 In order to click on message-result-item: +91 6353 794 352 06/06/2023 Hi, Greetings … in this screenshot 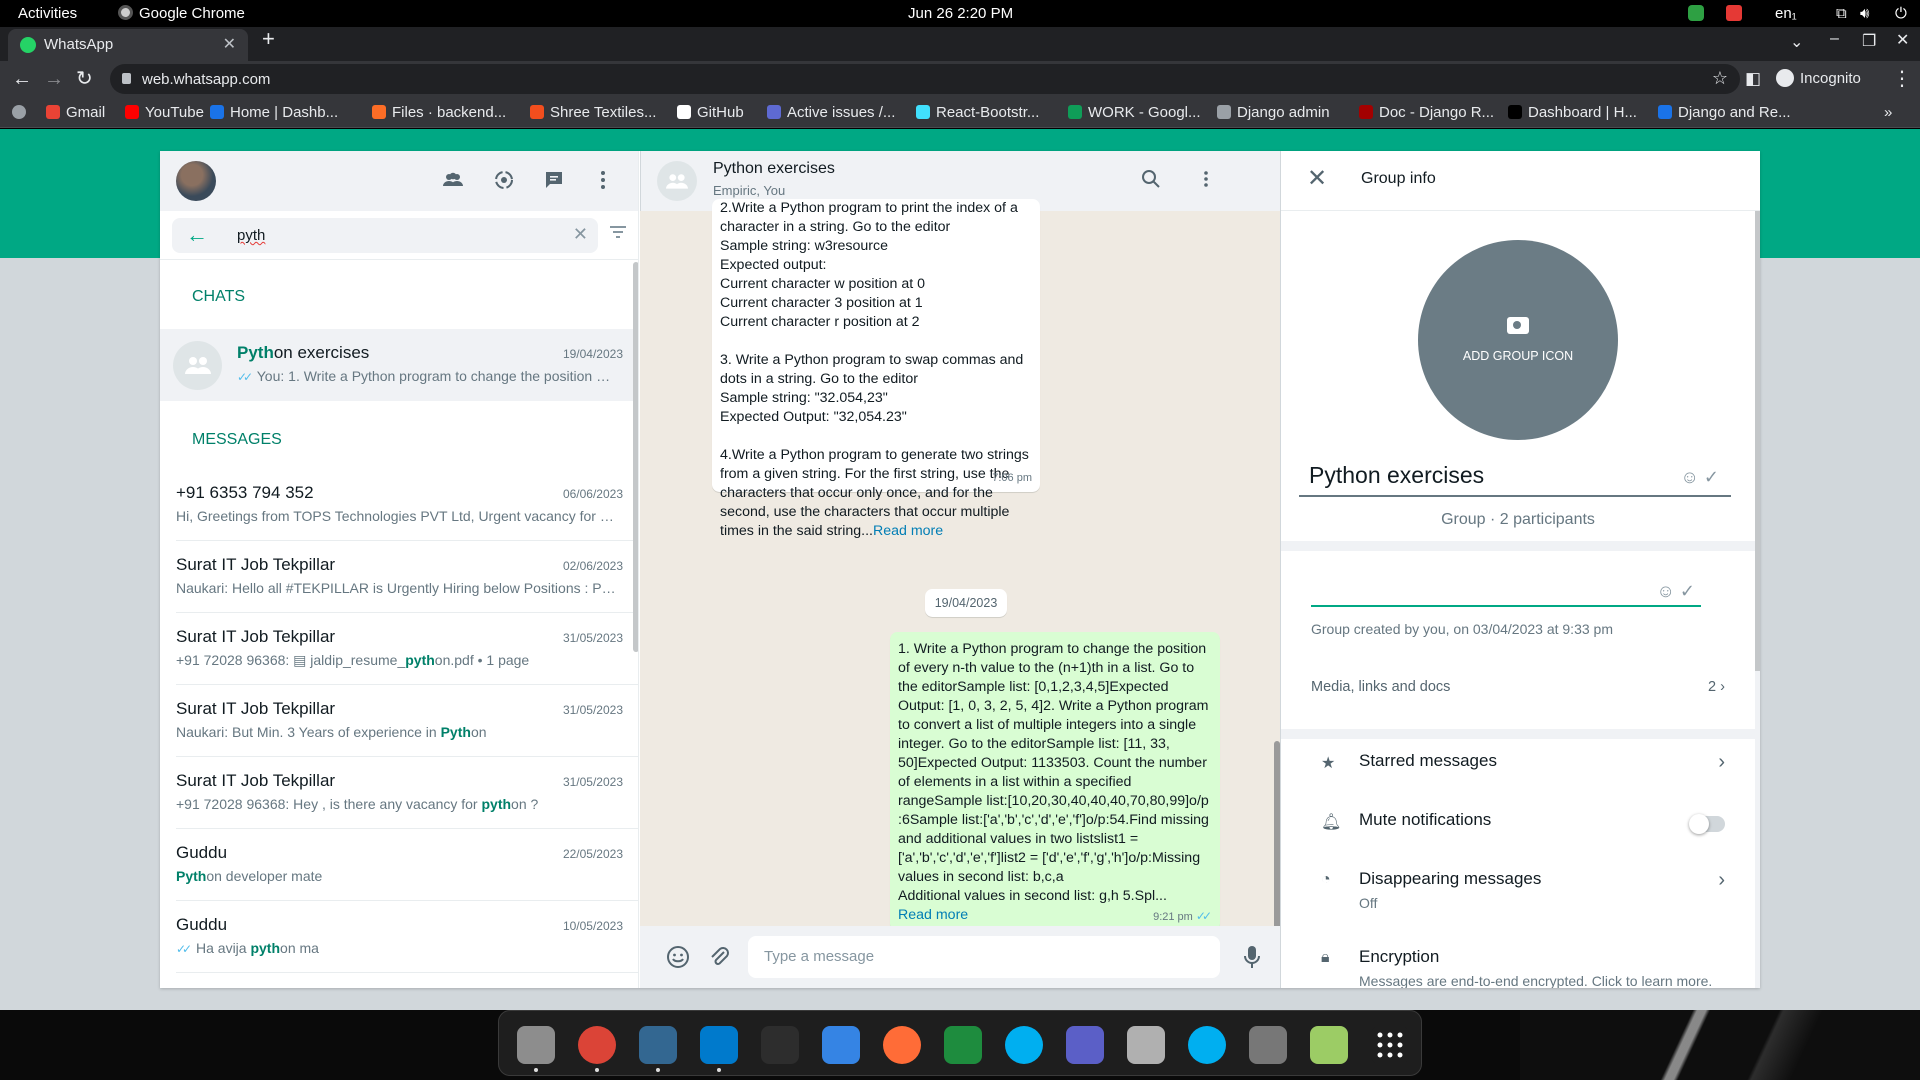, I will do `click(399, 505)`.